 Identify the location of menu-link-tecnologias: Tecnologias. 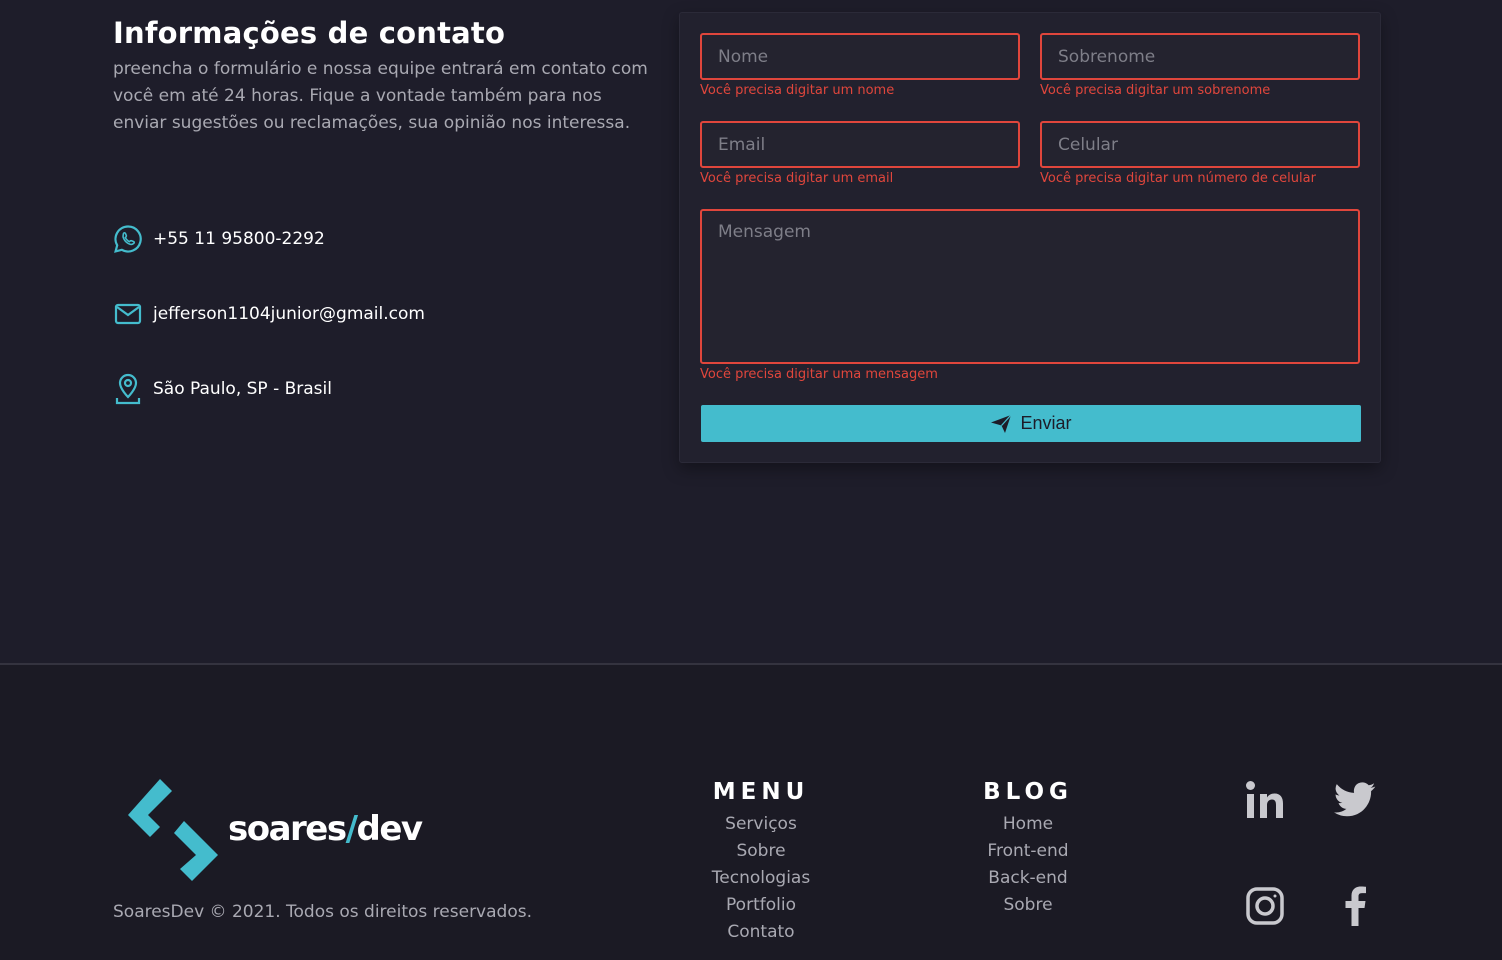
(761, 878).